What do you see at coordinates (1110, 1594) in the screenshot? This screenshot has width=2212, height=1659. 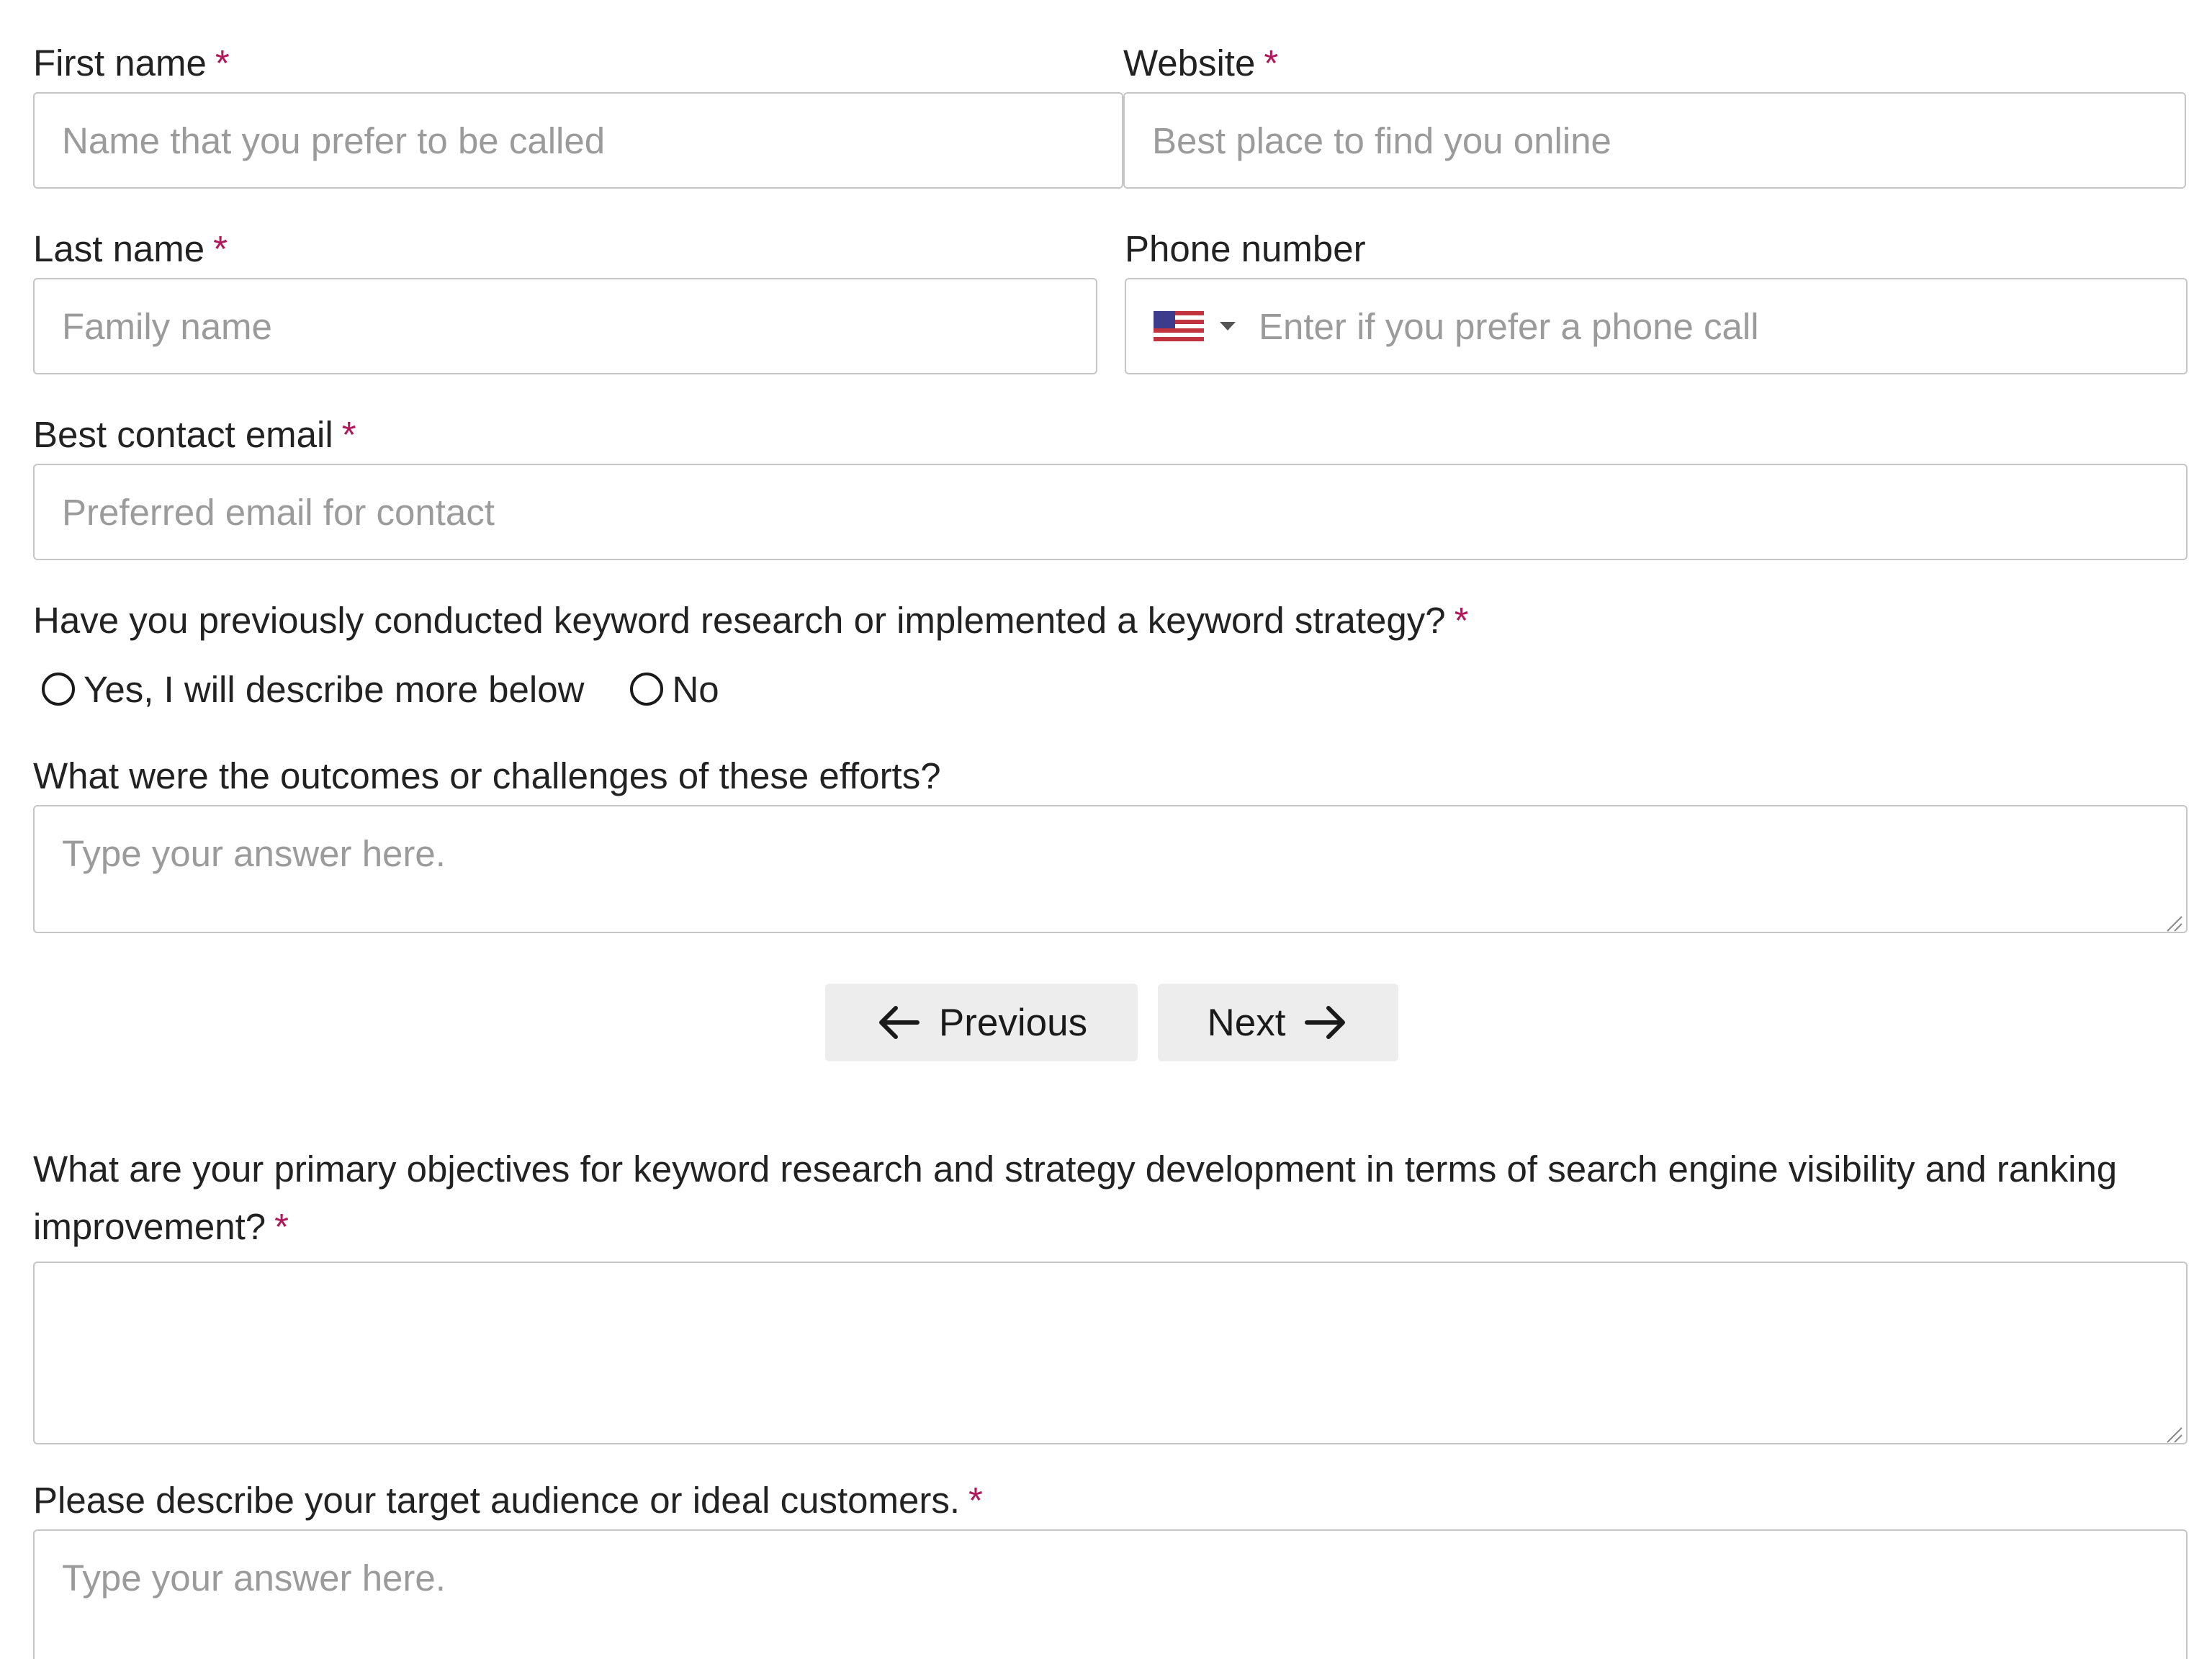 I see `audience-textarea` at bounding box center [1110, 1594].